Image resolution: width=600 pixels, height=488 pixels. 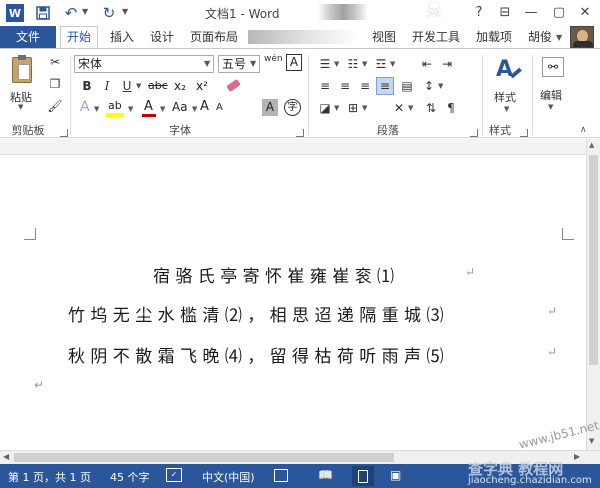 I want to click on clipboard-icon, so click(x=22, y=69).